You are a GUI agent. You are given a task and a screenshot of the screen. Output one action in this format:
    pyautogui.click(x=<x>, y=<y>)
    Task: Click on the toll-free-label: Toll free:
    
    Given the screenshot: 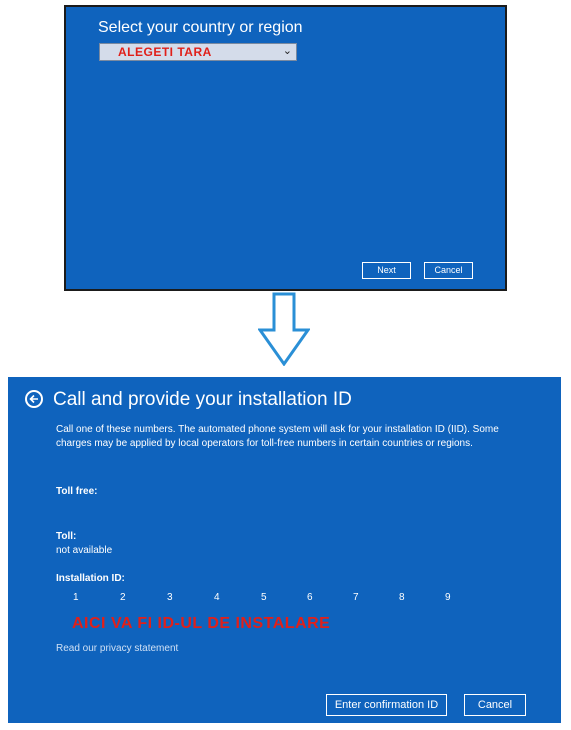 What is the action you would take?
    pyautogui.click(x=77, y=491)
    